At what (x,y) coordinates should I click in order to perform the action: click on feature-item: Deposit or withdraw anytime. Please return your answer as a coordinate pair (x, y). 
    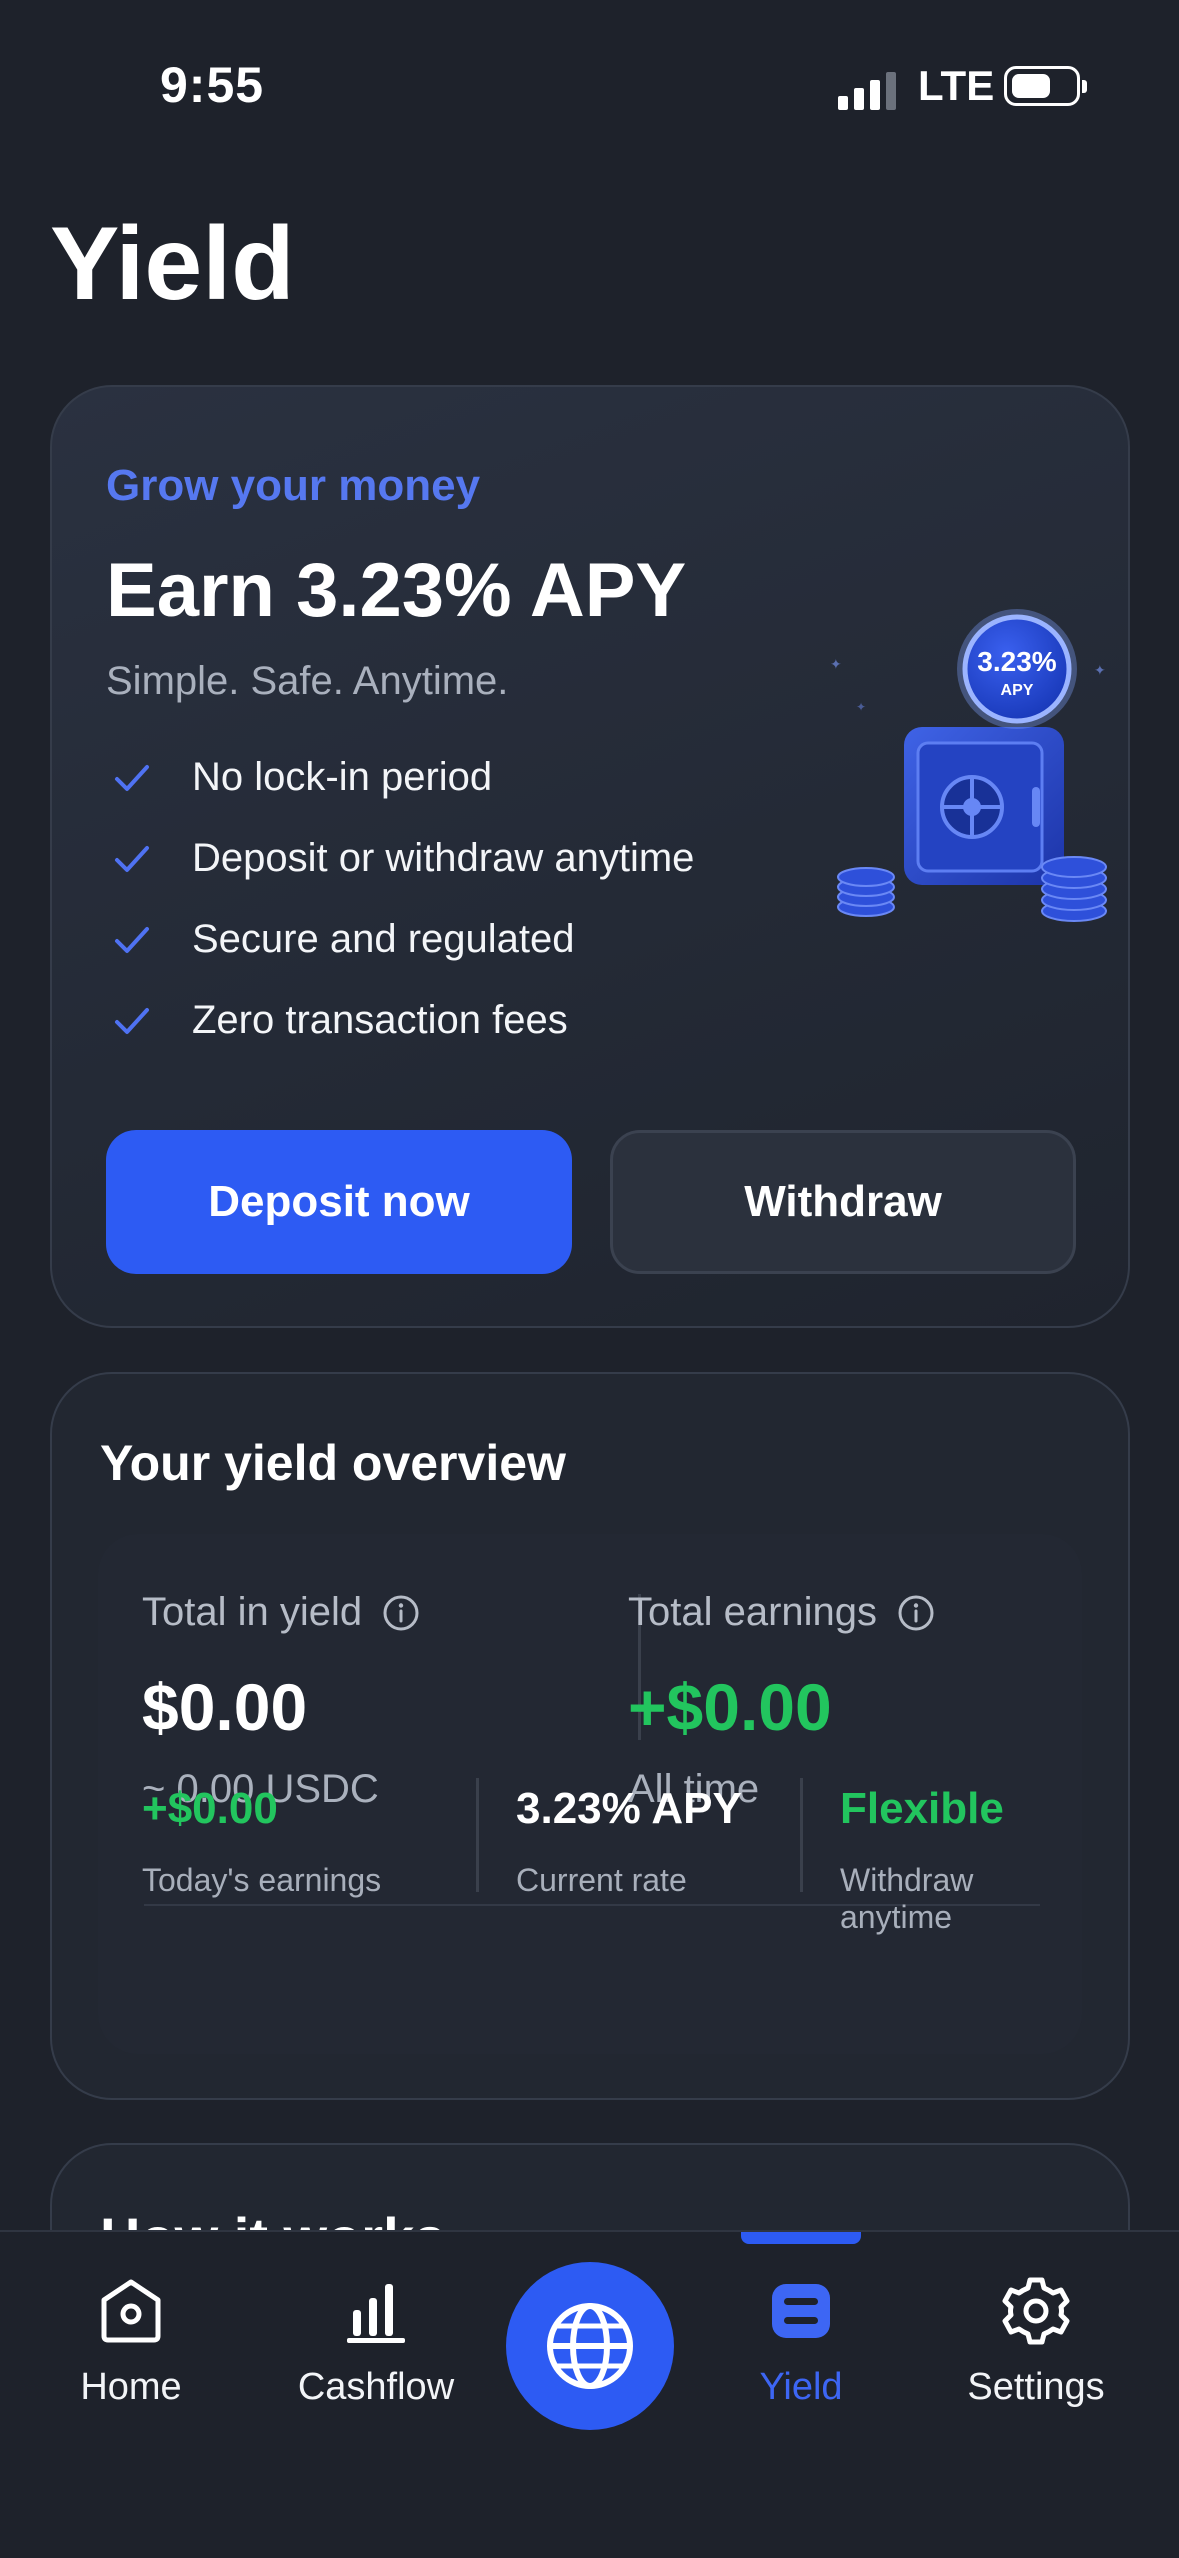
    Looking at the image, I should click on (400, 858).